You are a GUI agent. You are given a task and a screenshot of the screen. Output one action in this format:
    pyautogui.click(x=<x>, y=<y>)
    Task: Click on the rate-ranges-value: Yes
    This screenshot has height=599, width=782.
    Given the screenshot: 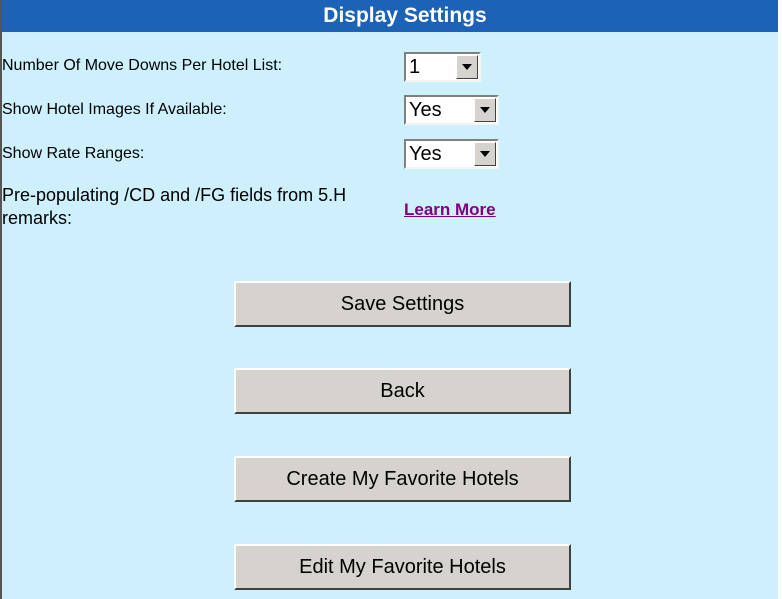 What is the action you would take?
    pyautogui.click(x=425, y=154)
    